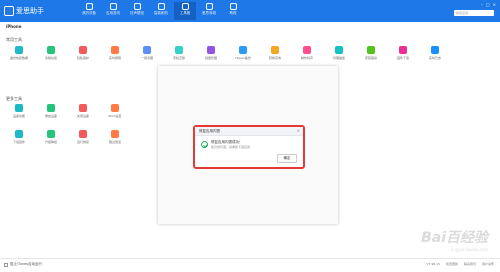 This screenshot has width=500, height=272. I want to click on tool-label: 管理描述, so click(338, 58).